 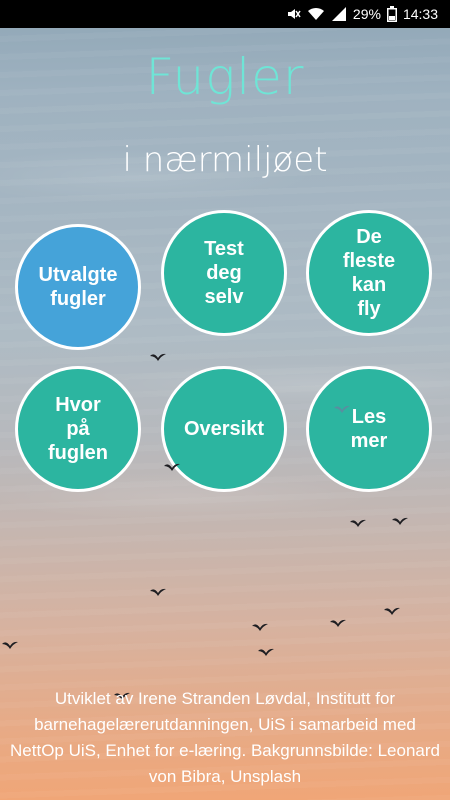 What do you see at coordinates (225, 77) in the screenshot?
I see `app-title: Fugler` at bounding box center [225, 77].